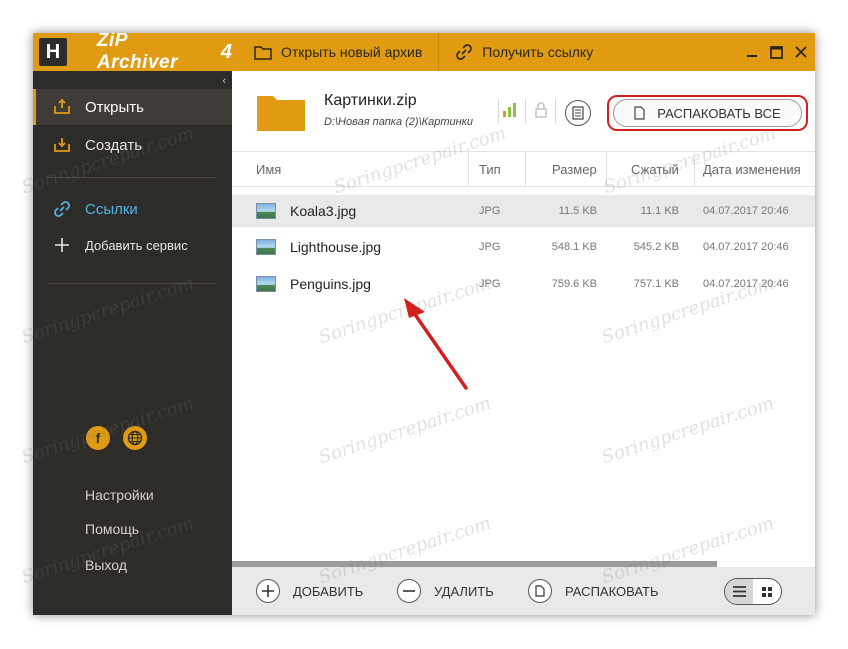 Image resolution: width=848 pixels, height=649 pixels. I want to click on bottom-toolbar: ДОБАВИТЬ УДАЛИТЬ РАСПАКОВАТЬ, so click(523, 591).